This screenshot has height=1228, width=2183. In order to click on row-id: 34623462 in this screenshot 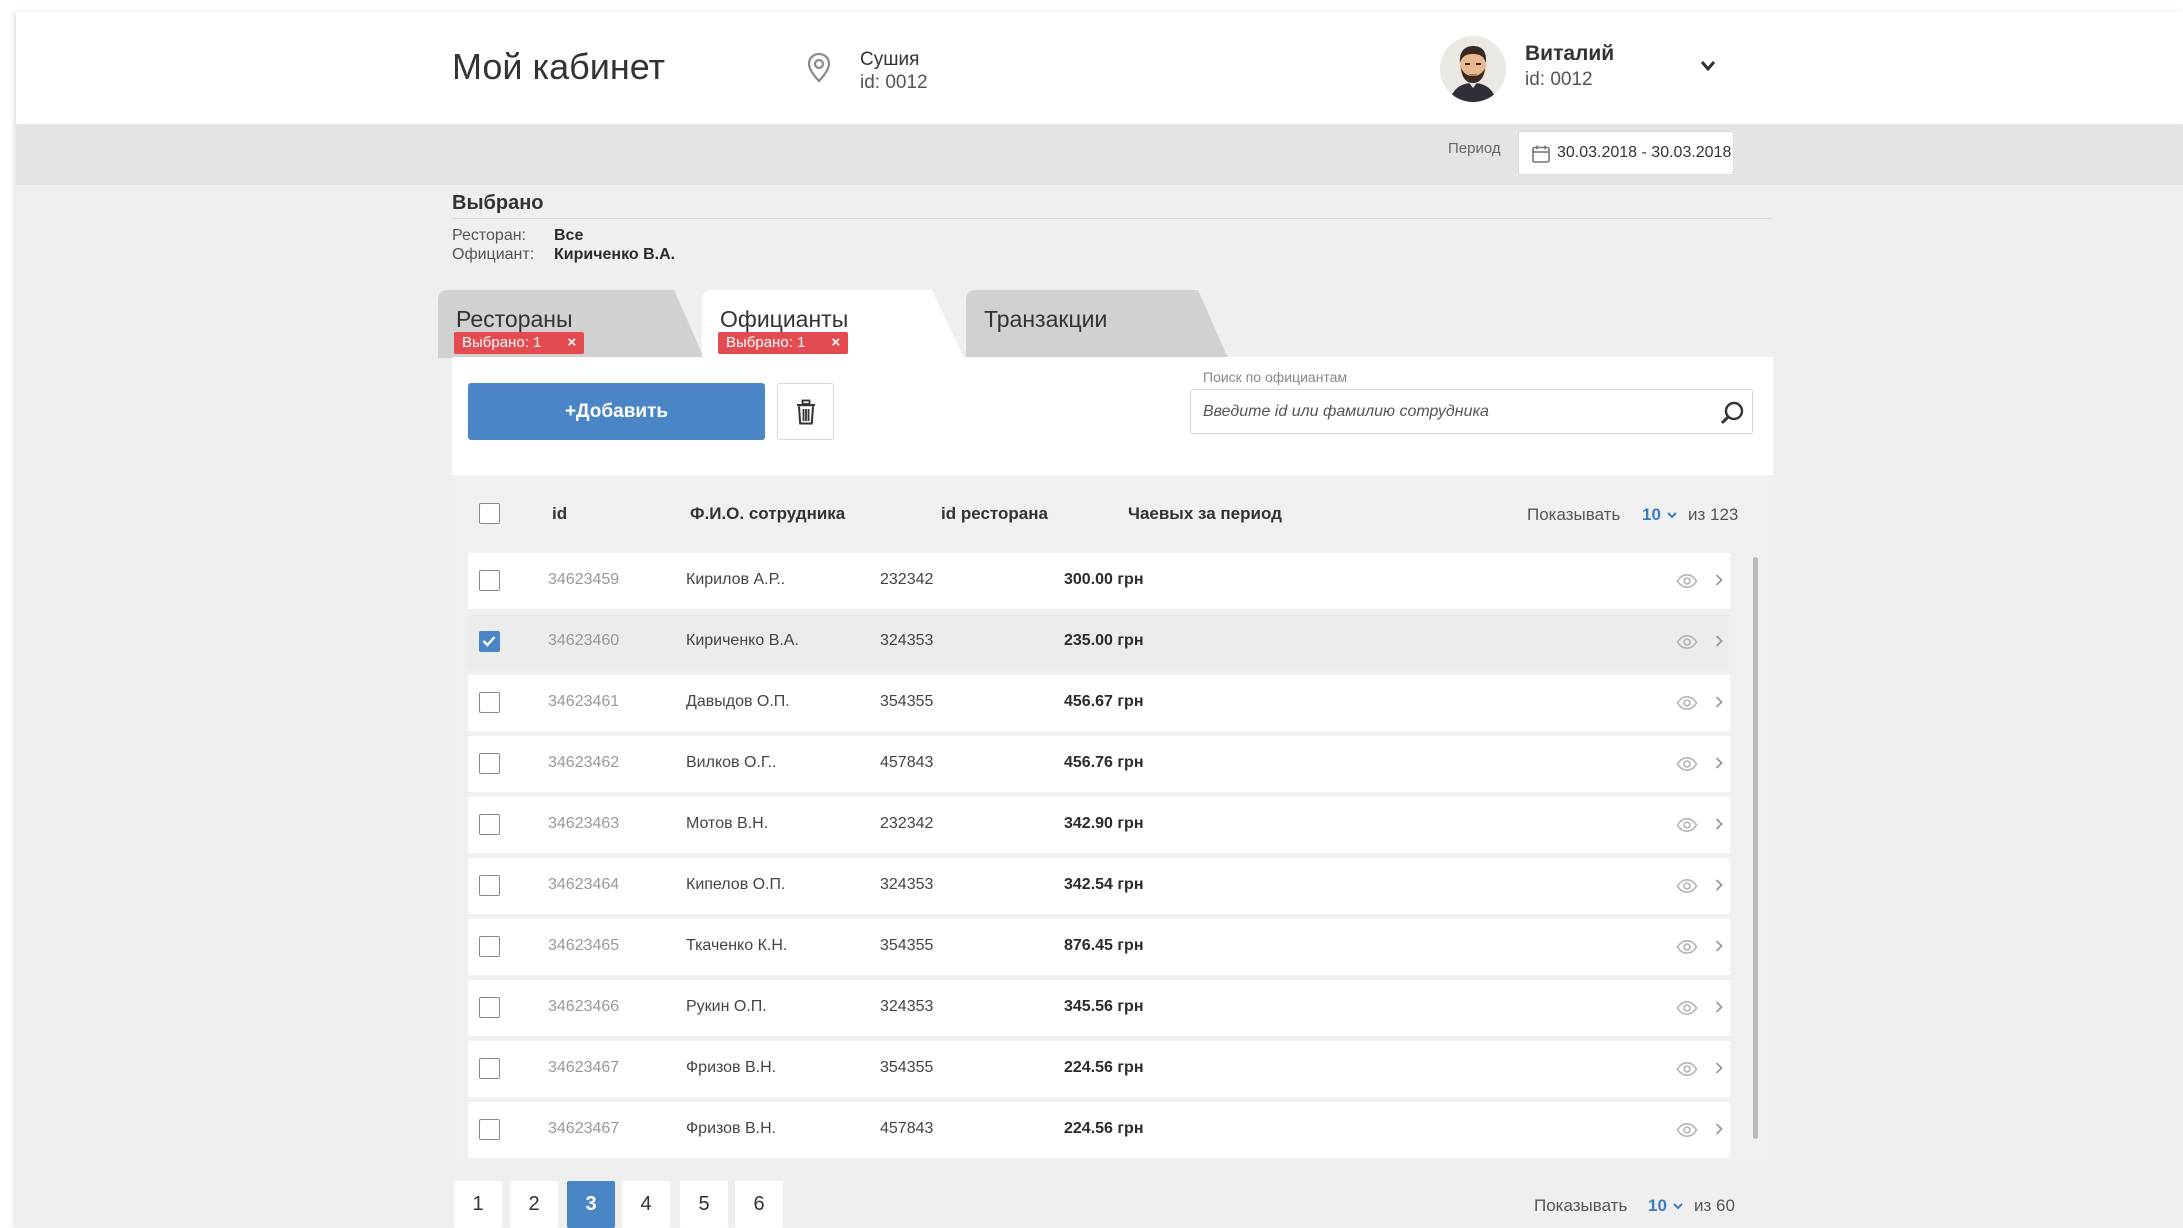, I will do `click(584, 762)`.